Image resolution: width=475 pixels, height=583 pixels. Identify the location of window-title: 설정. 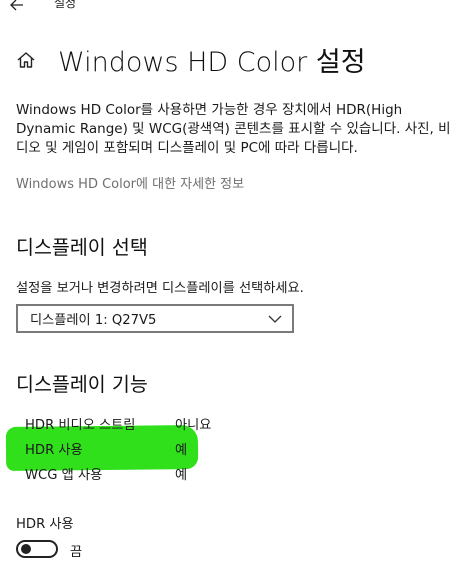
(65, 5).